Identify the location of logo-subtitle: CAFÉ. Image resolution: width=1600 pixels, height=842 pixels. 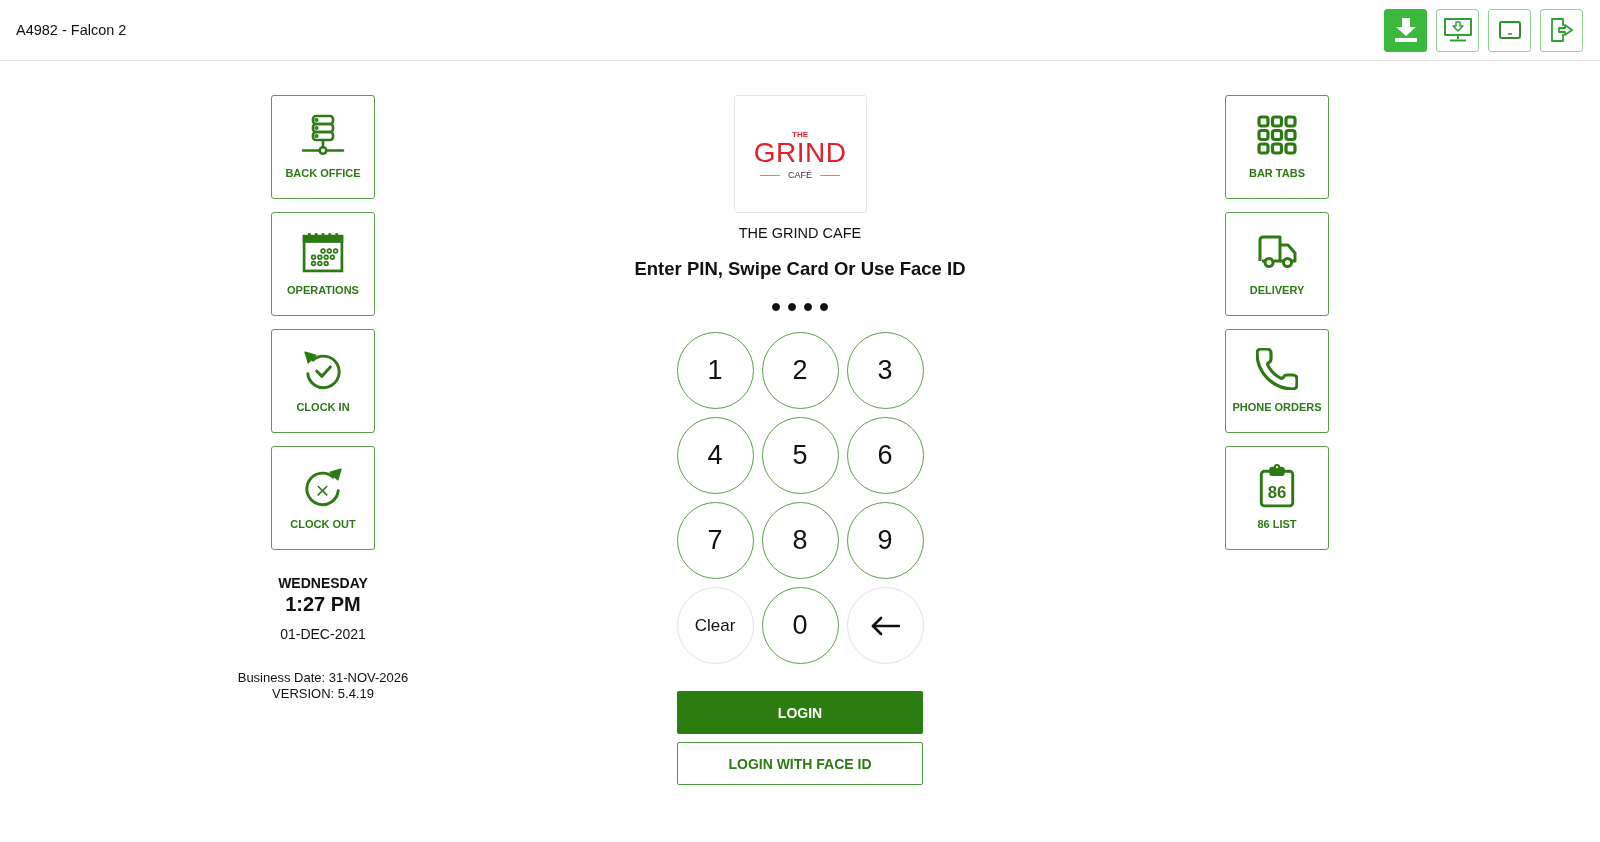
(800, 175).